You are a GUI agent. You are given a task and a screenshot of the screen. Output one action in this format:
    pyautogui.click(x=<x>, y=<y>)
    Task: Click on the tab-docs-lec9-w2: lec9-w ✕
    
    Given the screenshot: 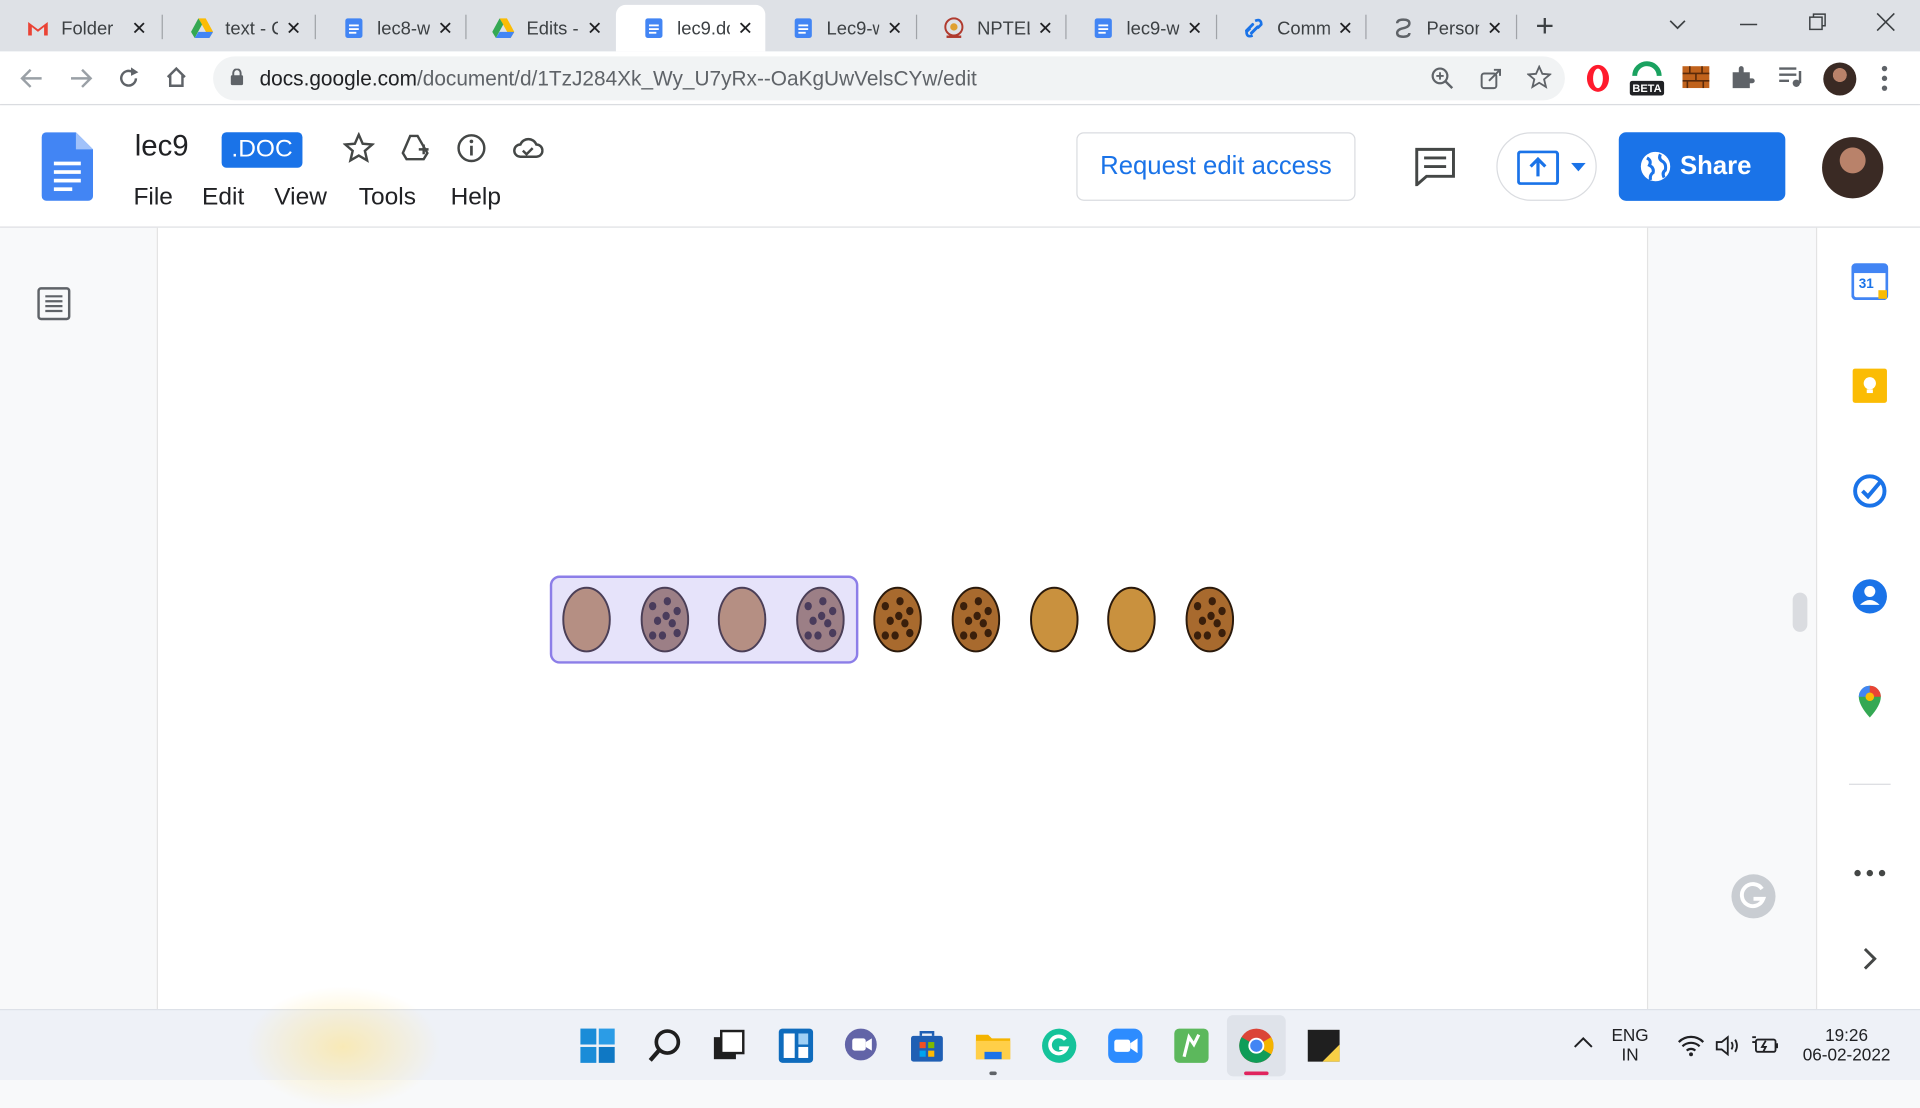 What is the action you would take?
    pyautogui.click(x=1139, y=28)
    